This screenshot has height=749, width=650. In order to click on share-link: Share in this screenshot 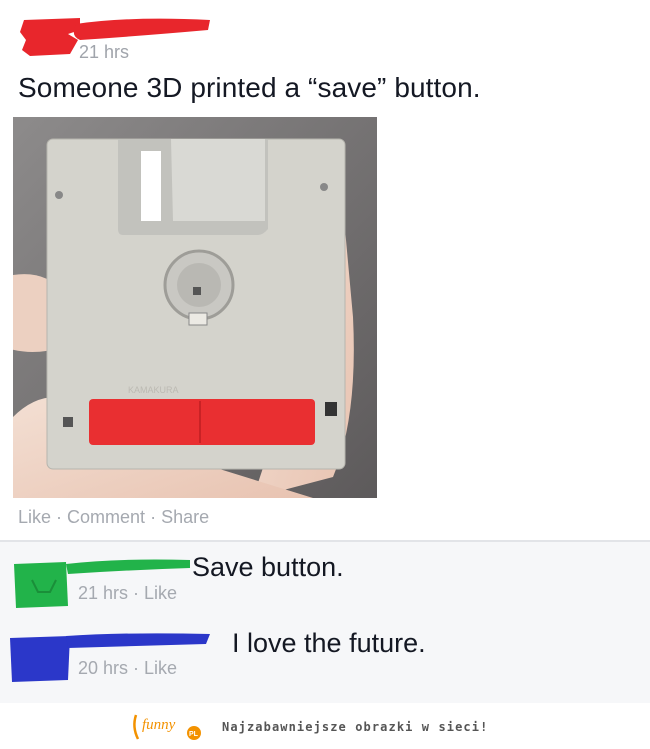, I will do `click(185, 517)`.